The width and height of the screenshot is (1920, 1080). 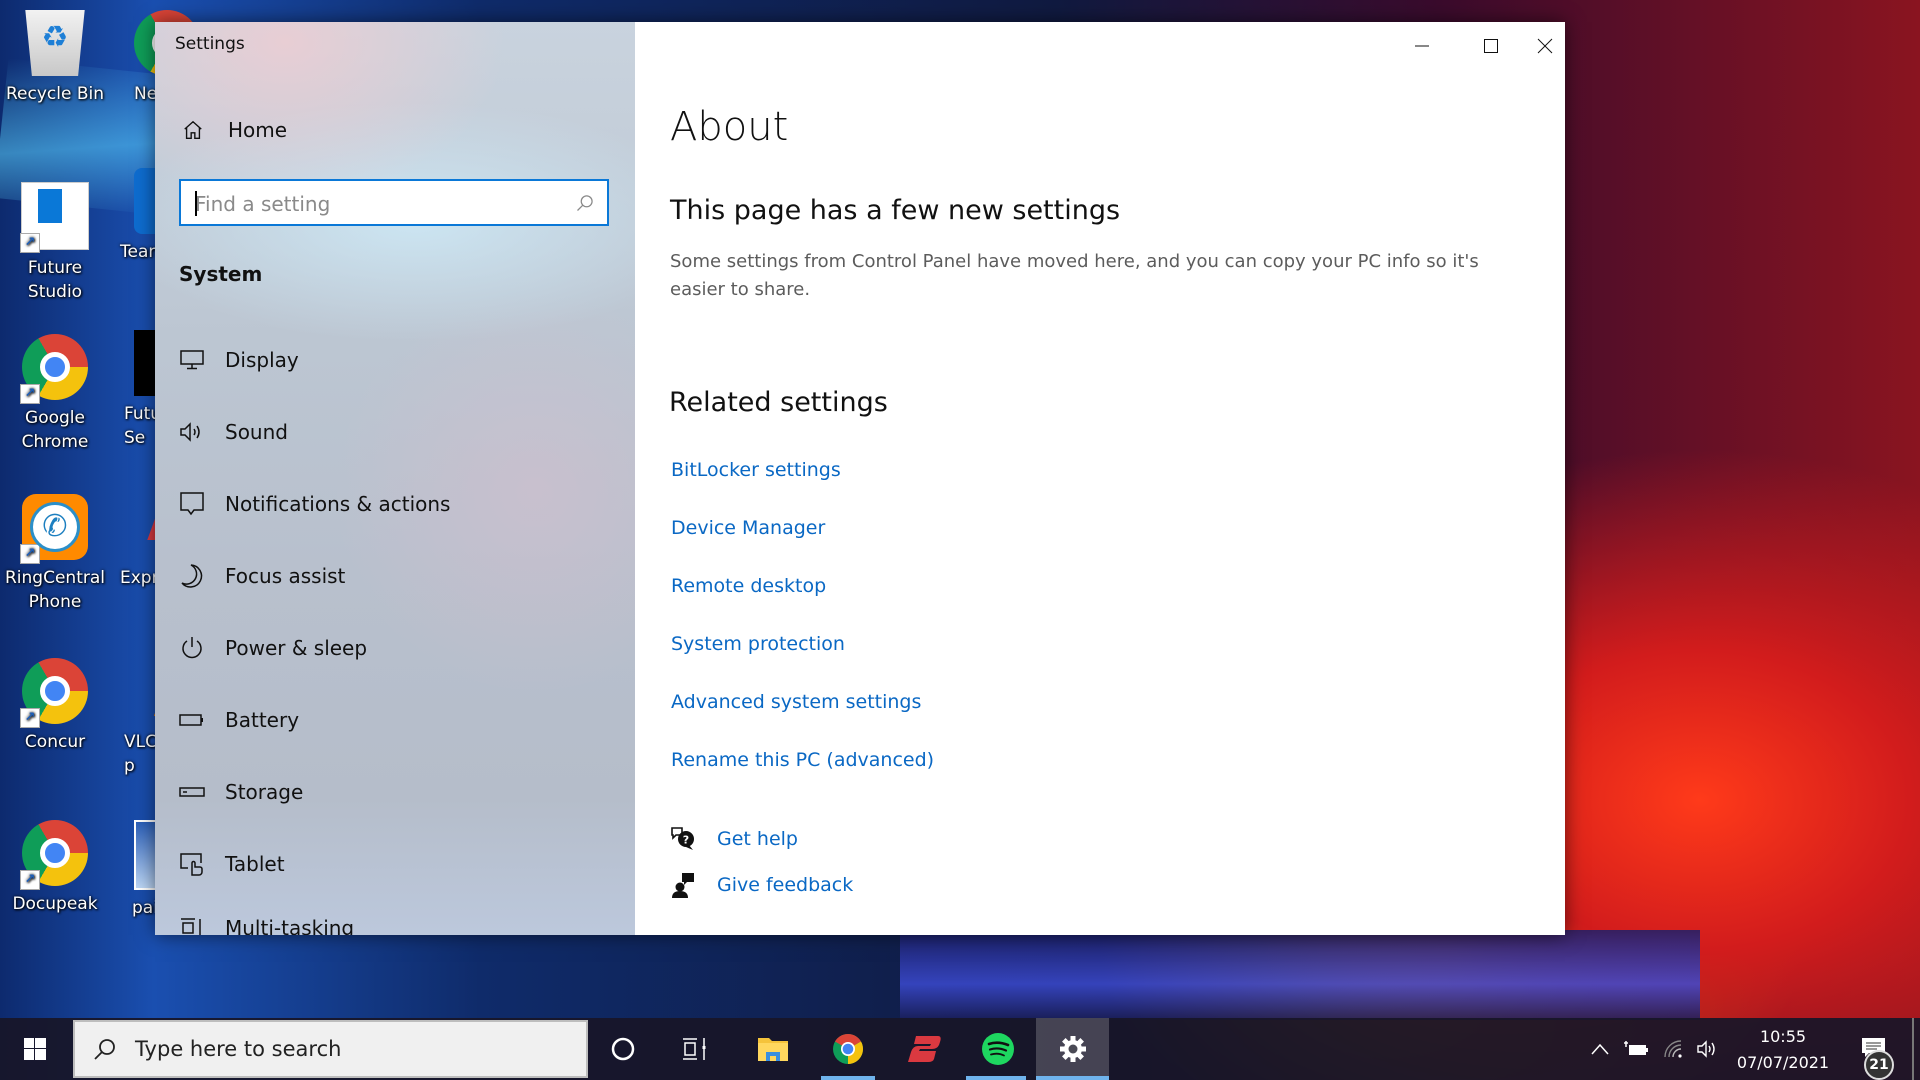 I want to click on get-help-link: ? Get help, so click(x=733, y=839).